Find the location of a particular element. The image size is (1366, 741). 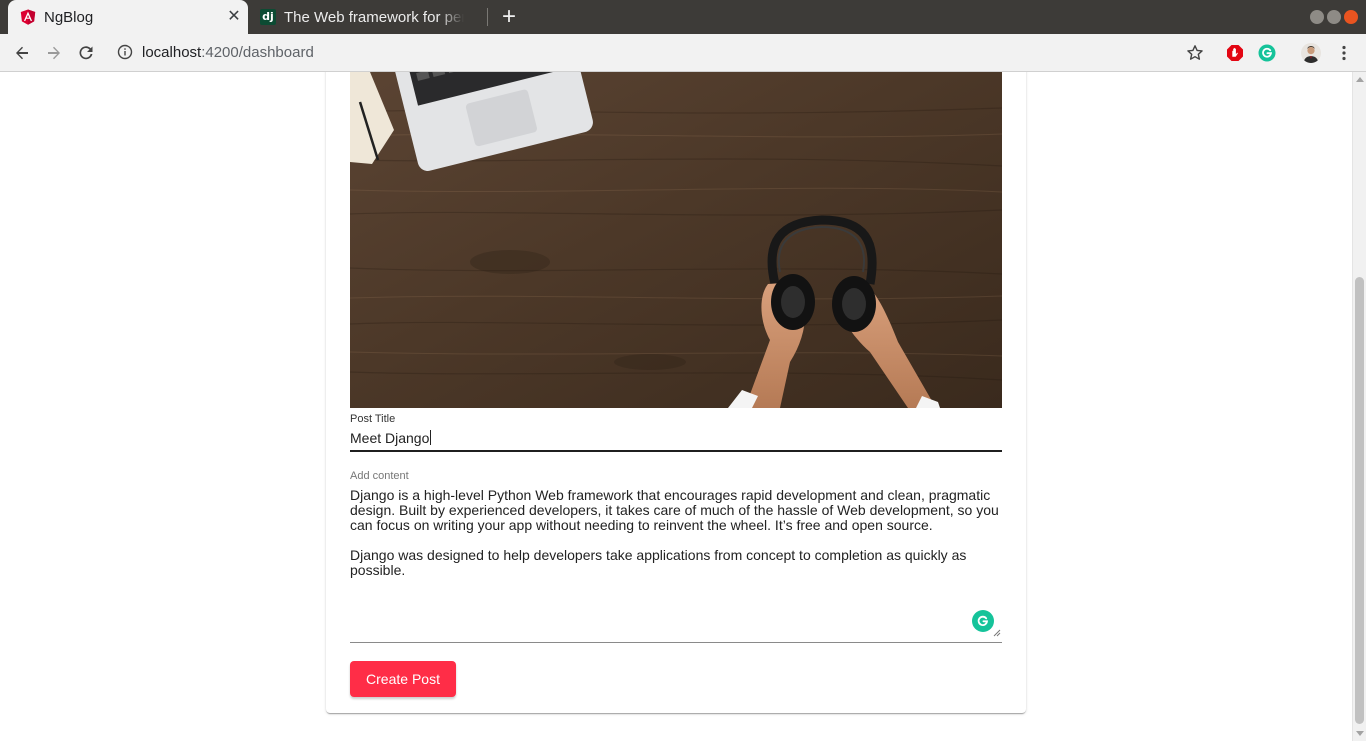

scroll-down-arrow-icon is located at coordinates (1360, 733).